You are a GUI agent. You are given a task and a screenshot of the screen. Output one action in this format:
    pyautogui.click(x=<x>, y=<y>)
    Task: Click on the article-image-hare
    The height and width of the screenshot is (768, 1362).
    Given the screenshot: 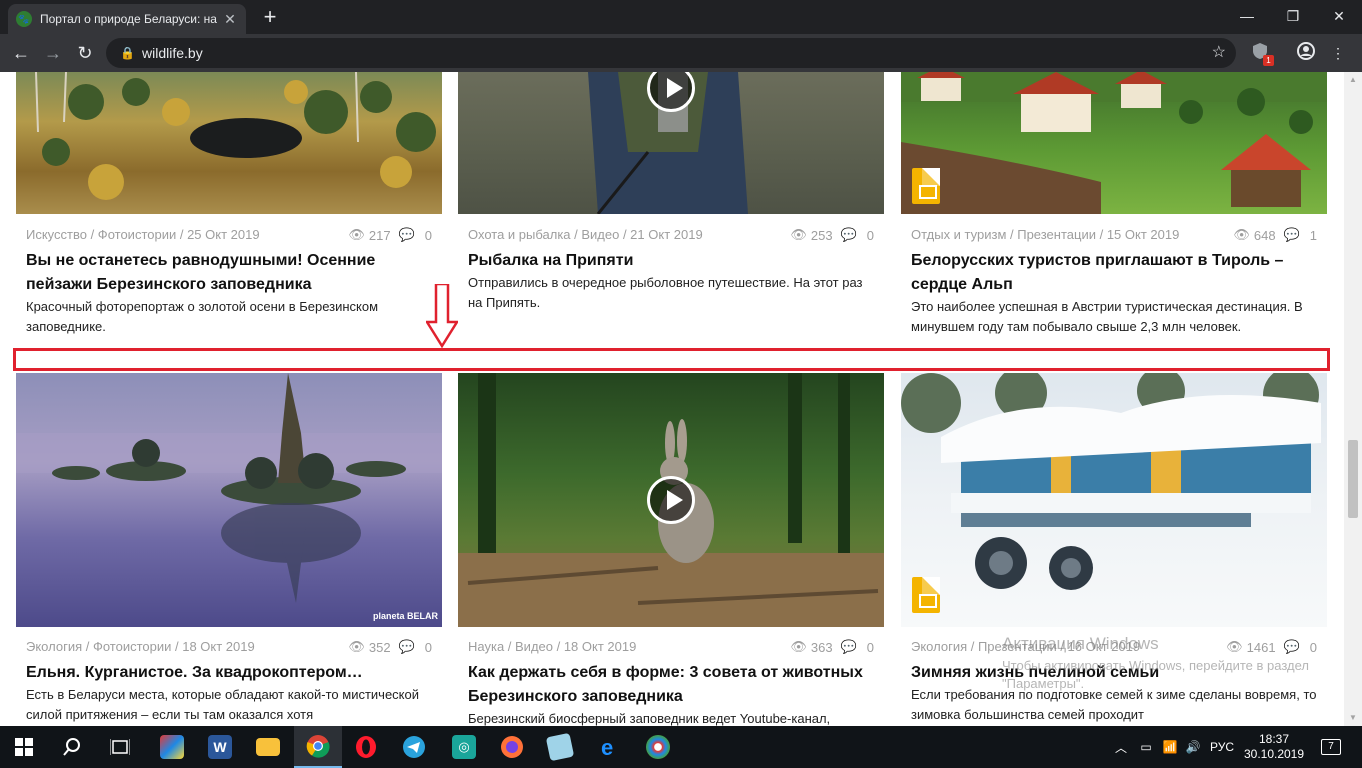 What is the action you would take?
    pyautogui.click(x=671, y=500)
    